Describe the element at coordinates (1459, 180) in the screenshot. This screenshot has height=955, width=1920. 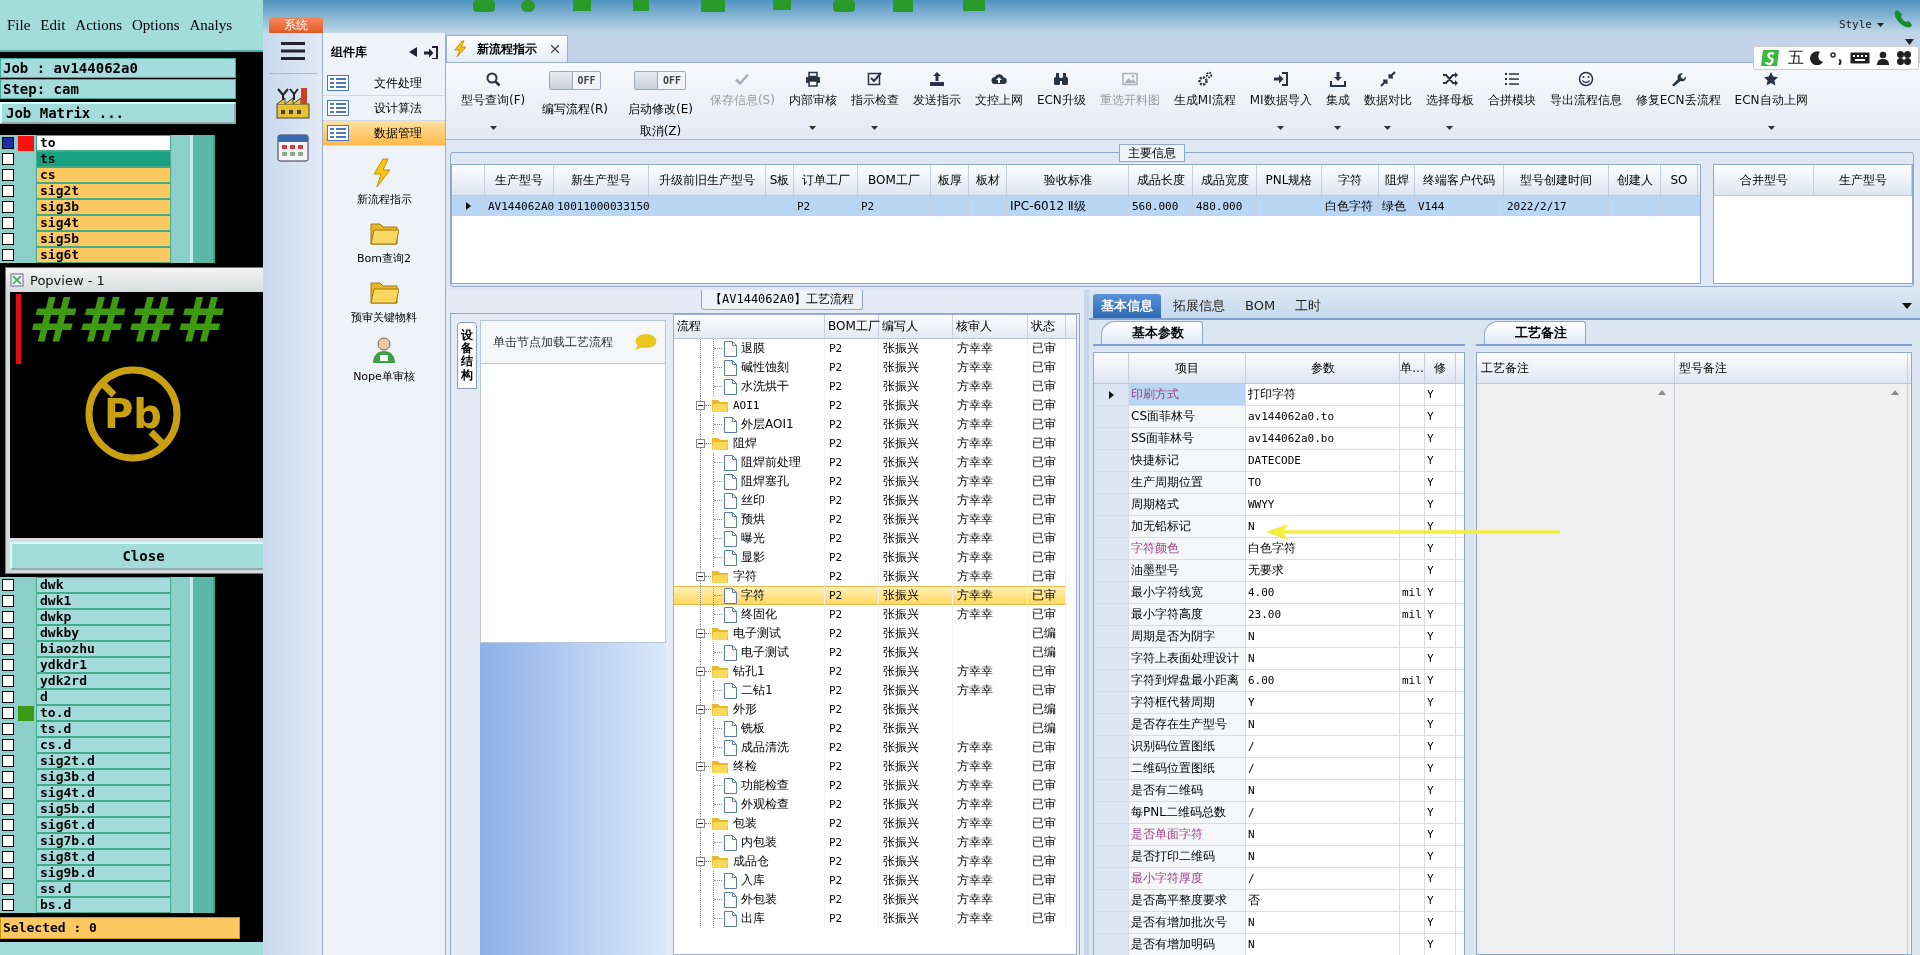
I see `column-header: 终端客户代码` at that location.